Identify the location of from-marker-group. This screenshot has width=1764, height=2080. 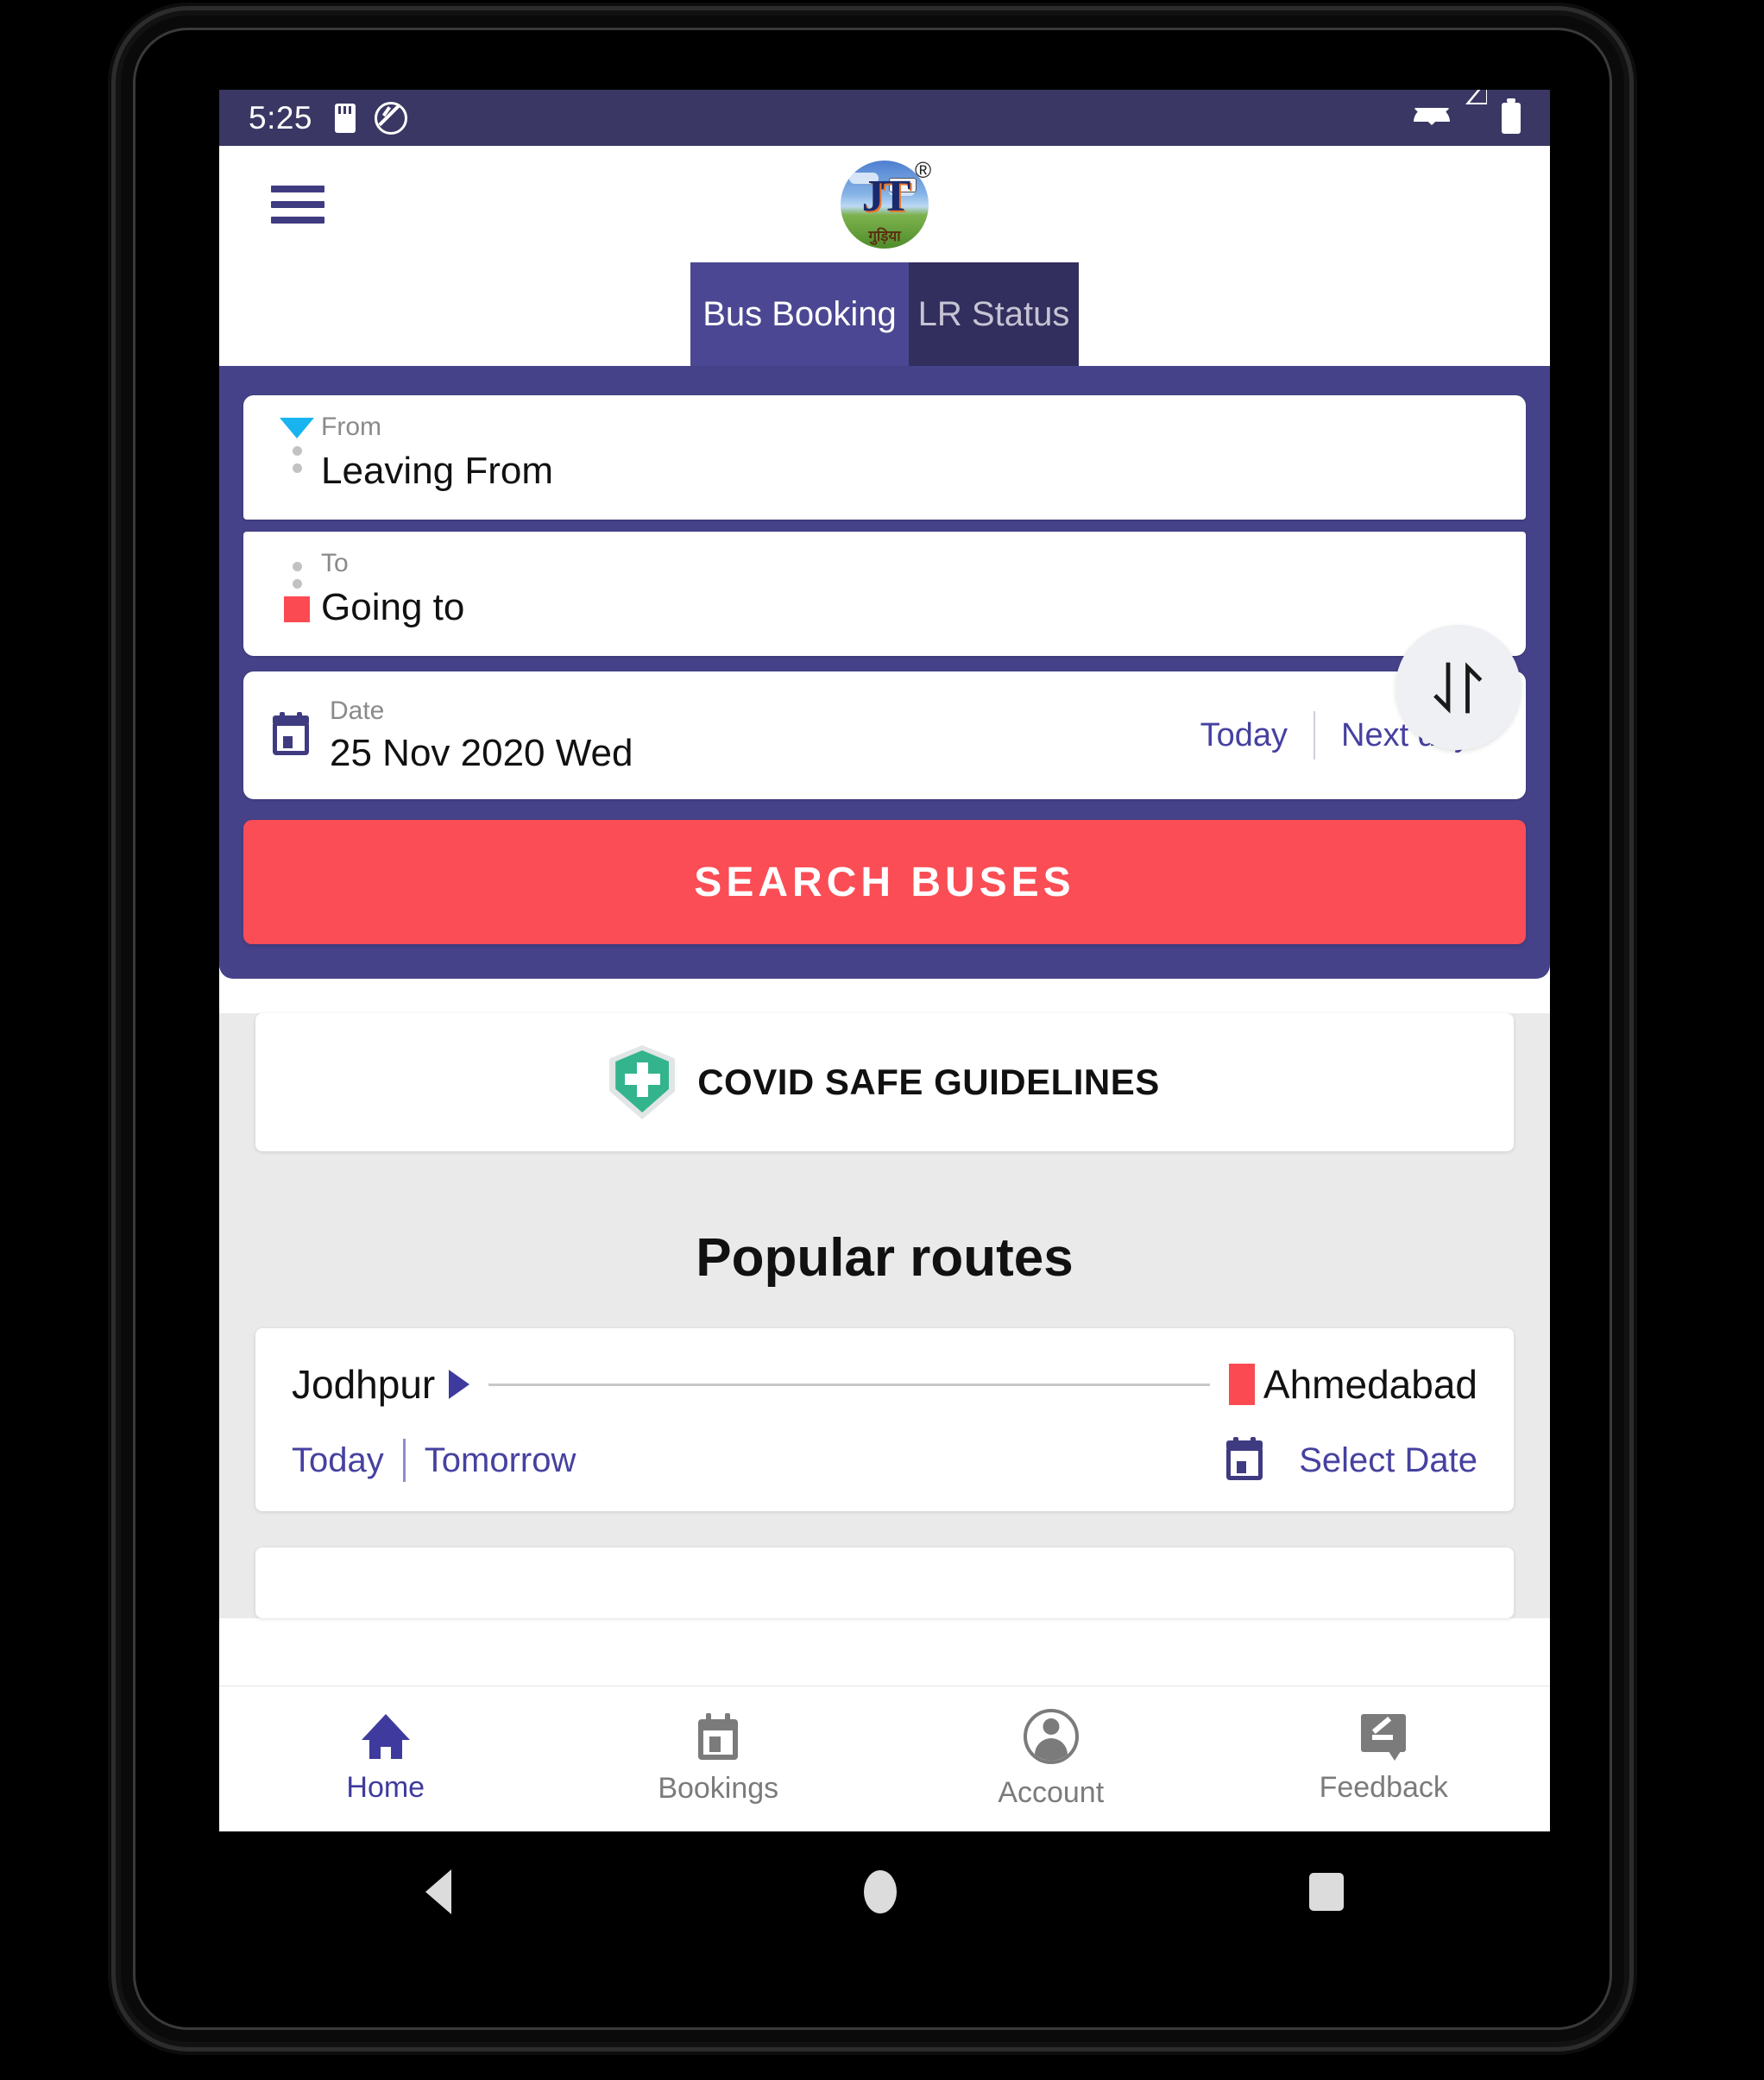
(297, 444).